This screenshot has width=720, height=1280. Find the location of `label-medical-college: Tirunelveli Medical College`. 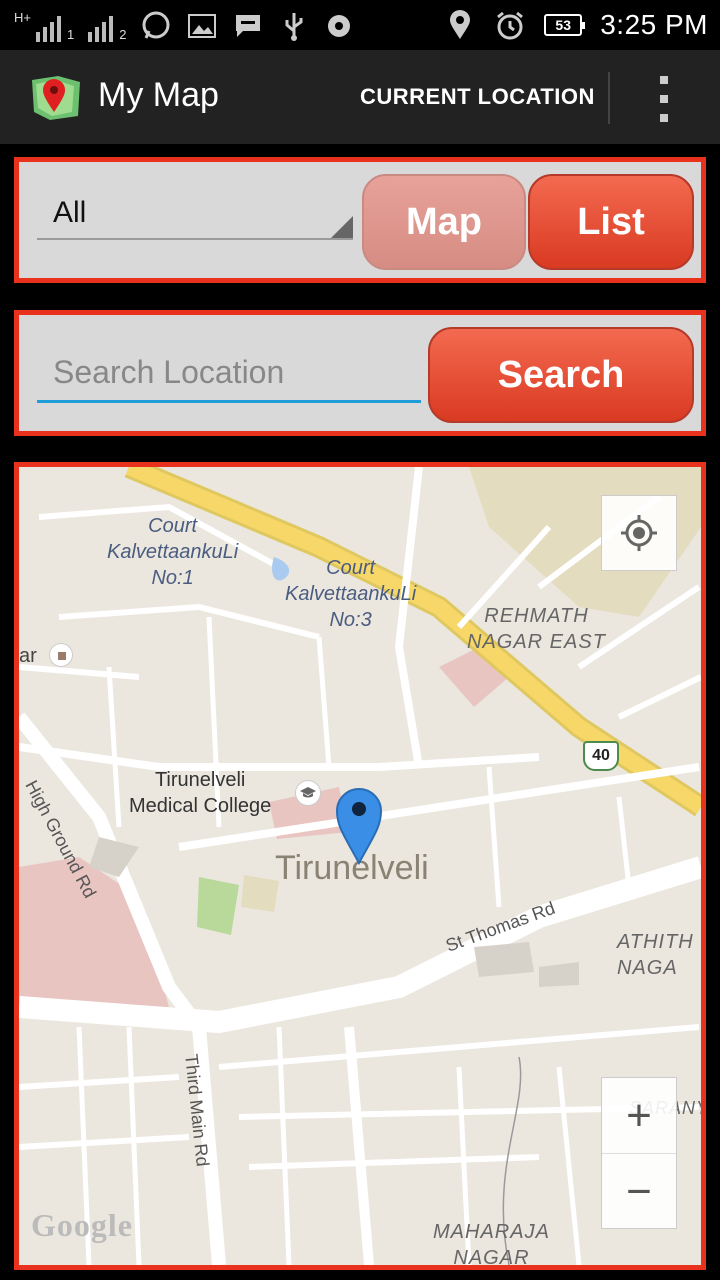

label-medical-college: Tirunelveli Medical College is located at coordinates (200, 793).